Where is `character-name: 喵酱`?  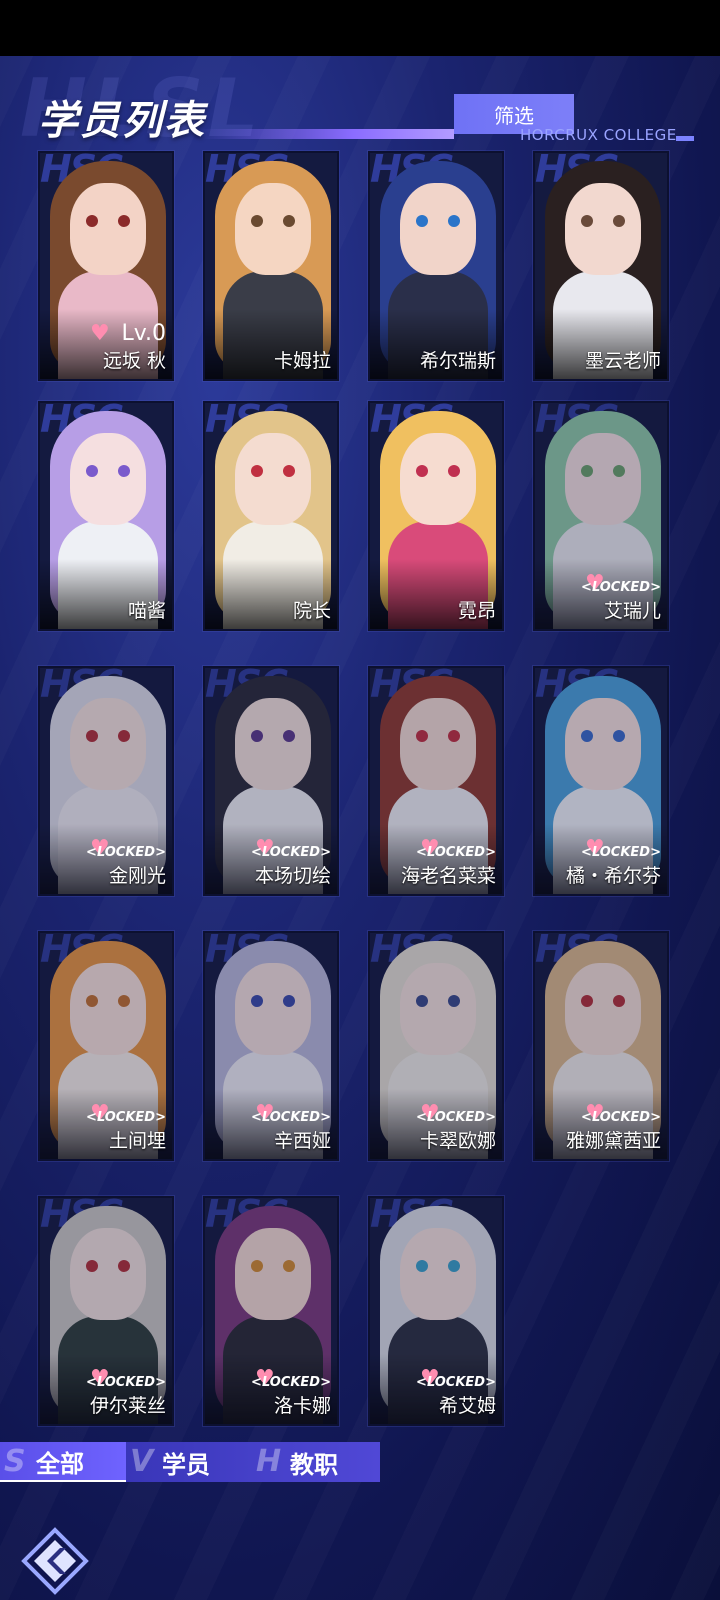
character-name: 喵酱 is located at coordinates (146, 611).